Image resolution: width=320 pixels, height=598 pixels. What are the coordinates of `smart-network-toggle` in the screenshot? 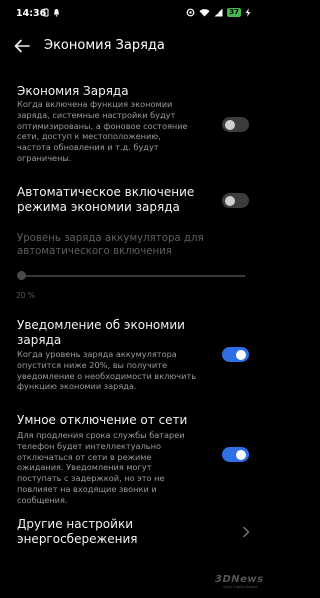 It's located at (235, 454).